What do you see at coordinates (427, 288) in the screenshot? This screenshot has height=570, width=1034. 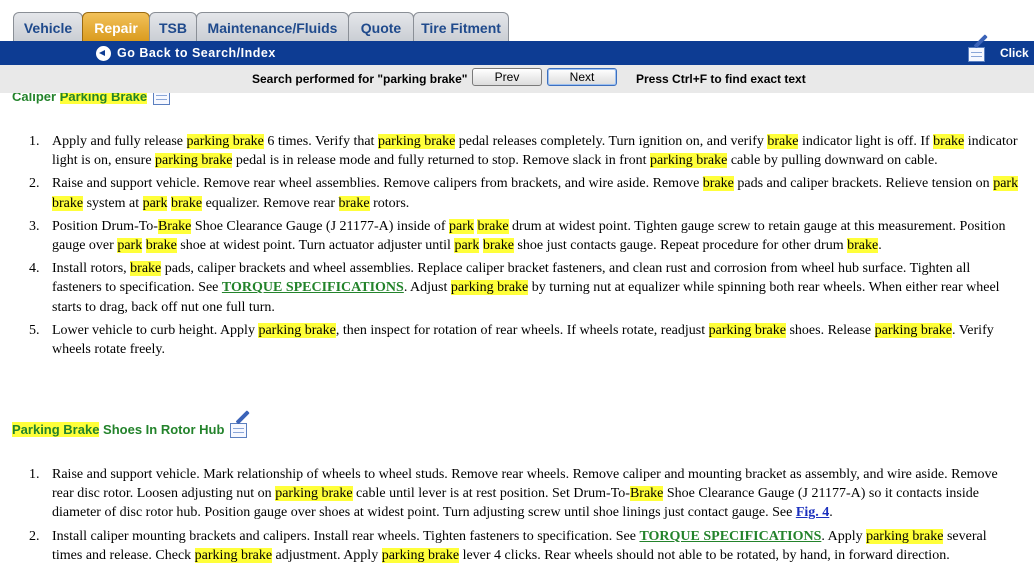 I see `step-text: . Adjust` at bounding box center [427, 288].